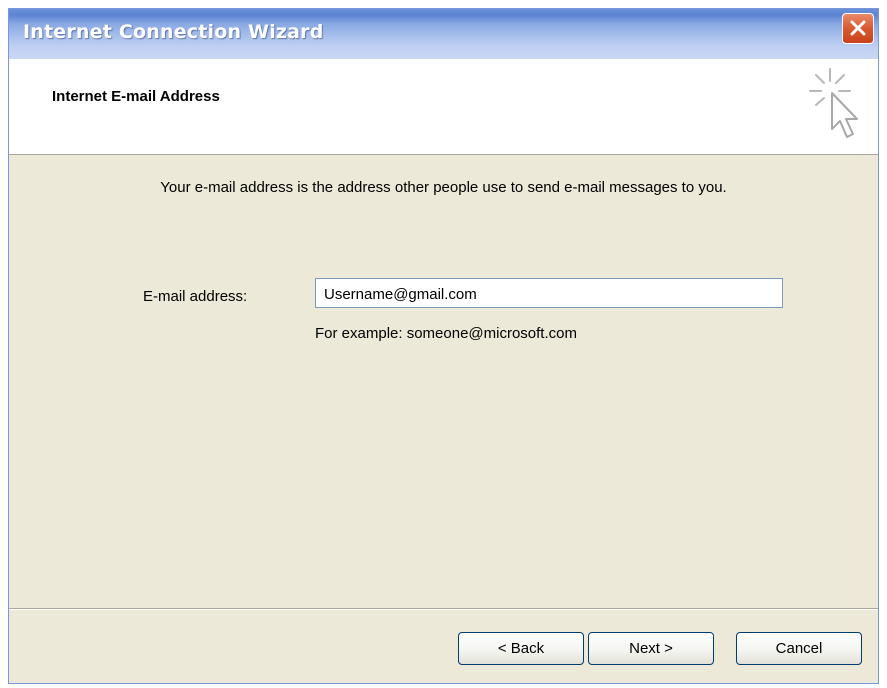  What do you see at coordinates (549, 293) in the screenshot?
I see `email-address-input` at bounding box center [549, 293].